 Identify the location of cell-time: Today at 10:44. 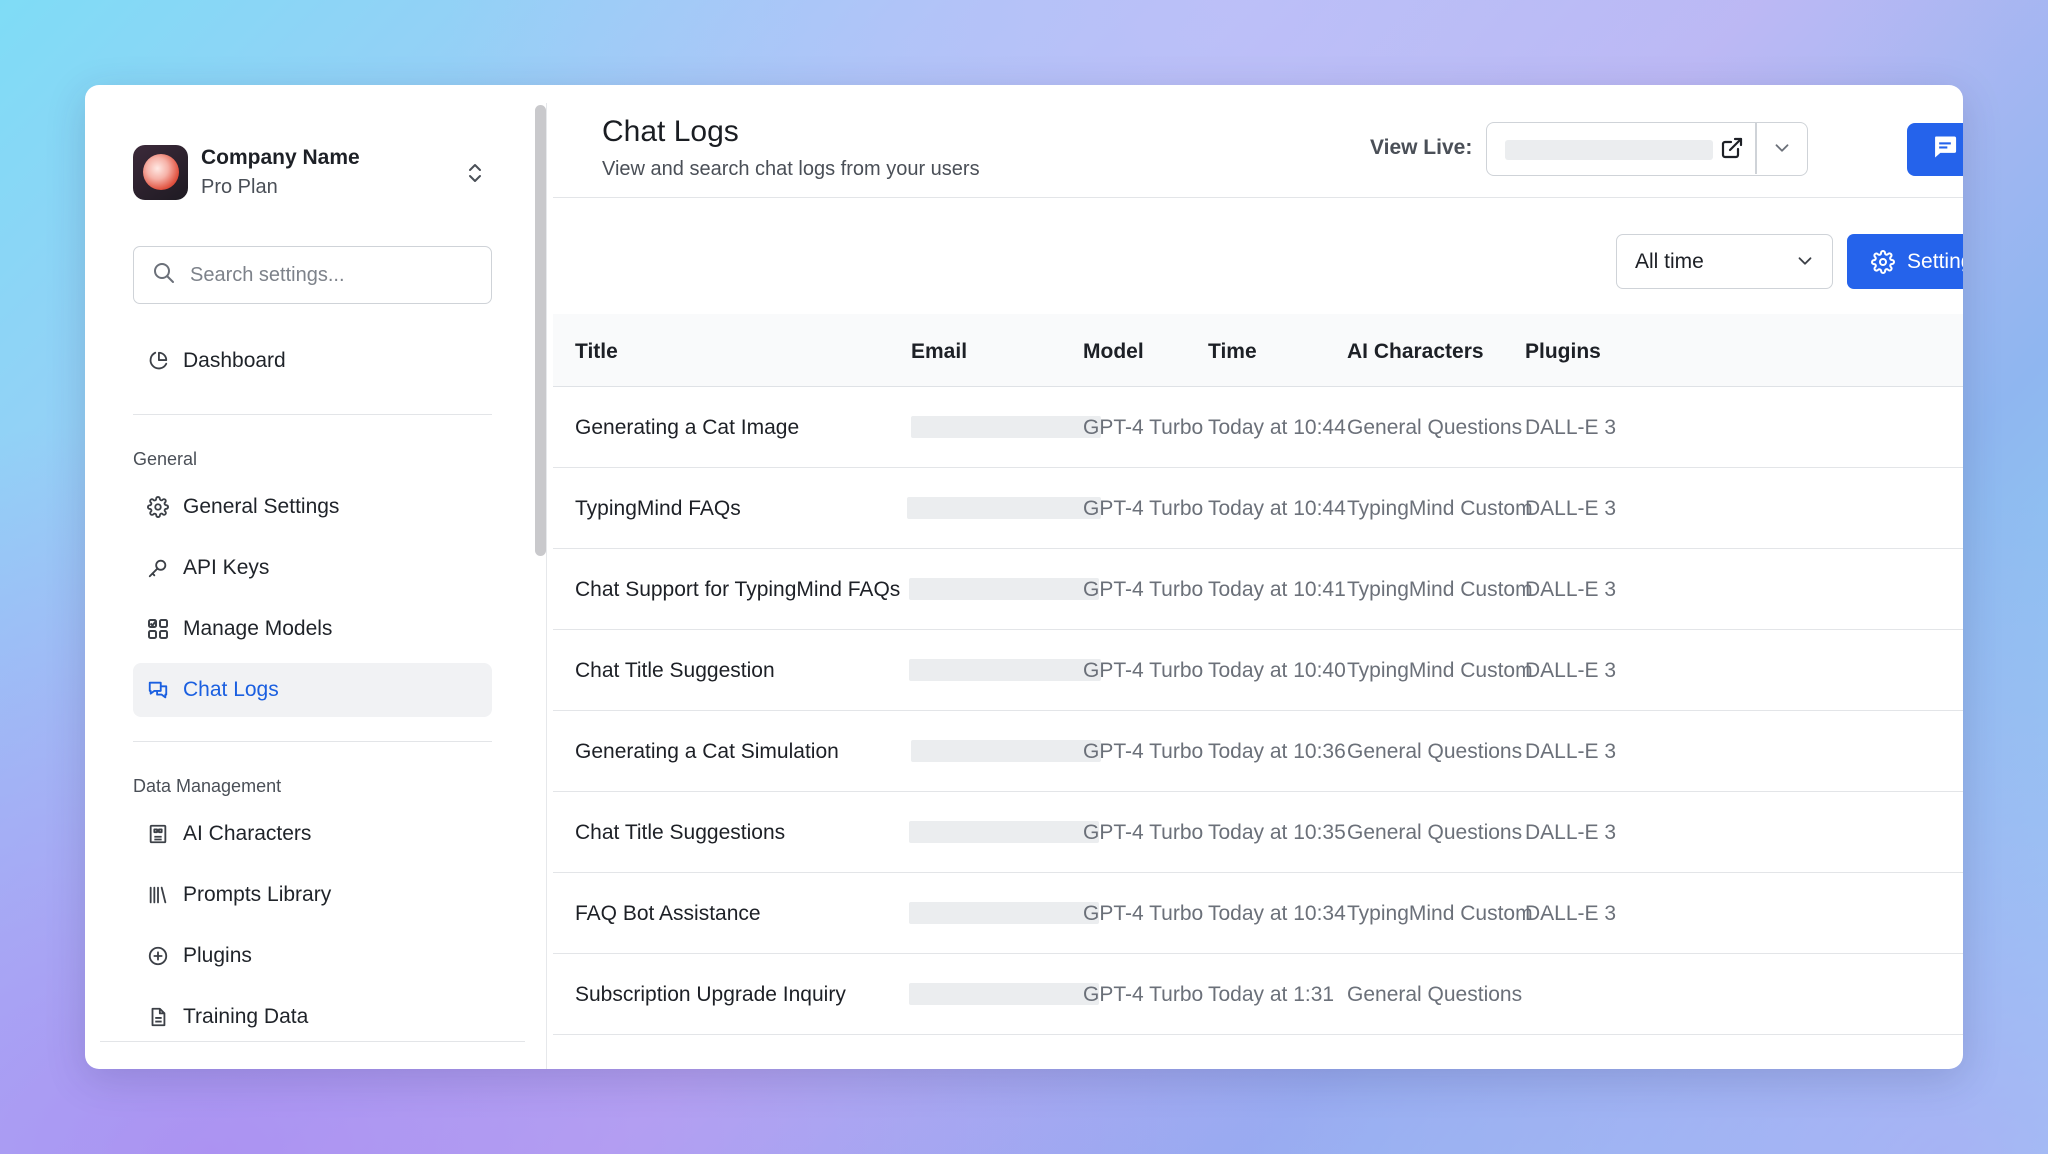
(1277, 427).